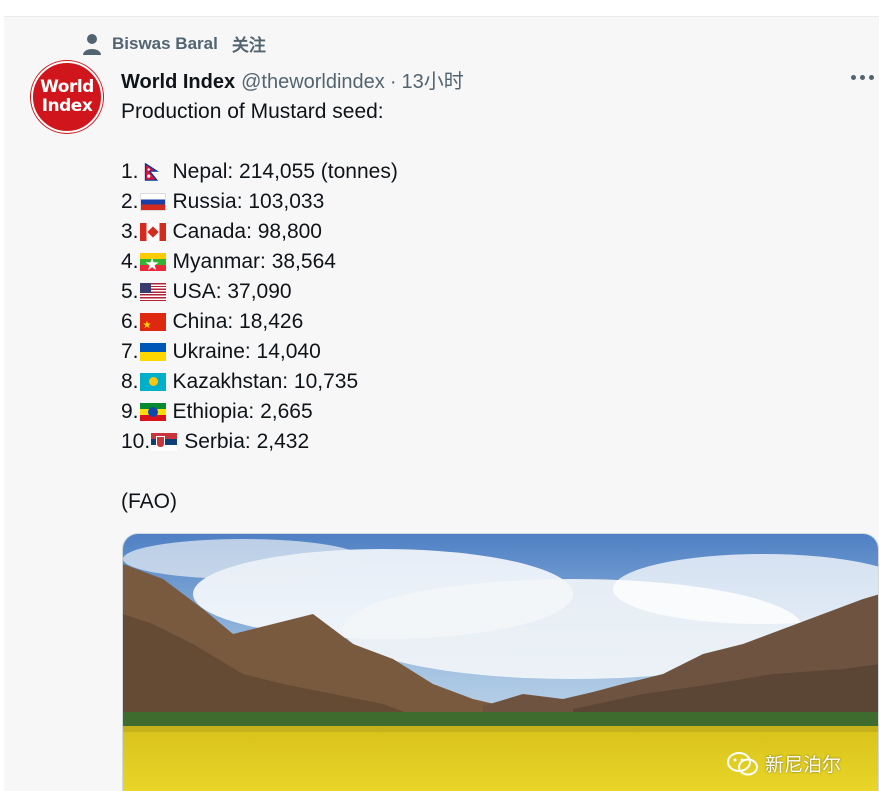  What do you see at coordinates (265, 381) in the screenshot?
I see `ranking-text: Kazakhstan: 10,735` at bounding box center [265, 381].